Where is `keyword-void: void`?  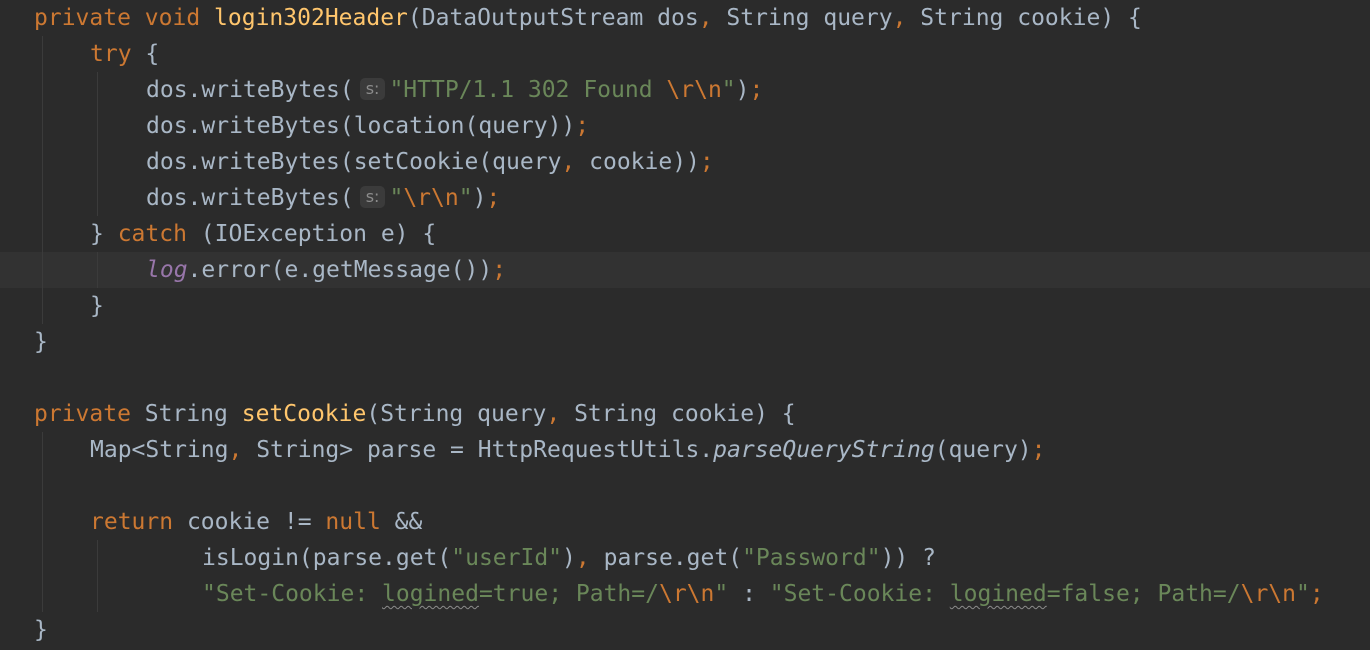
keyword-void: void is located at coordinates (172, 18).